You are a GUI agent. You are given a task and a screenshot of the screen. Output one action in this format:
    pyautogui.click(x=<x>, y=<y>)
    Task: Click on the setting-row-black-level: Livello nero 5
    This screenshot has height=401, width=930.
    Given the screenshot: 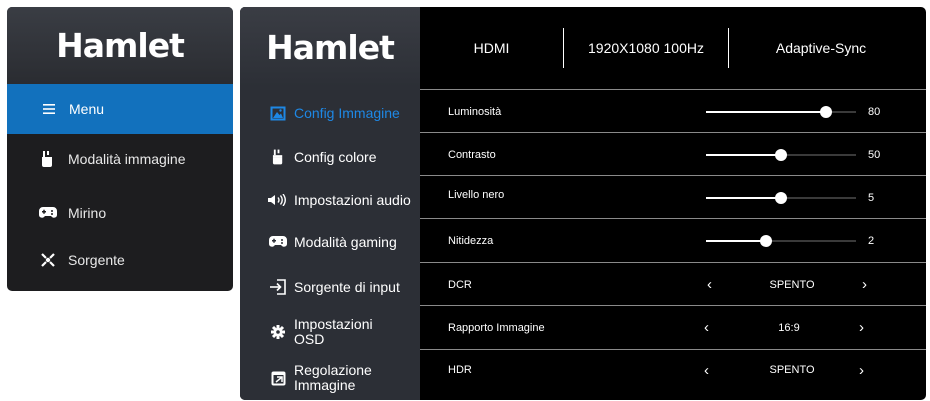 What is the action you would take?
    pyautogui.click(x=673, y=197)
    